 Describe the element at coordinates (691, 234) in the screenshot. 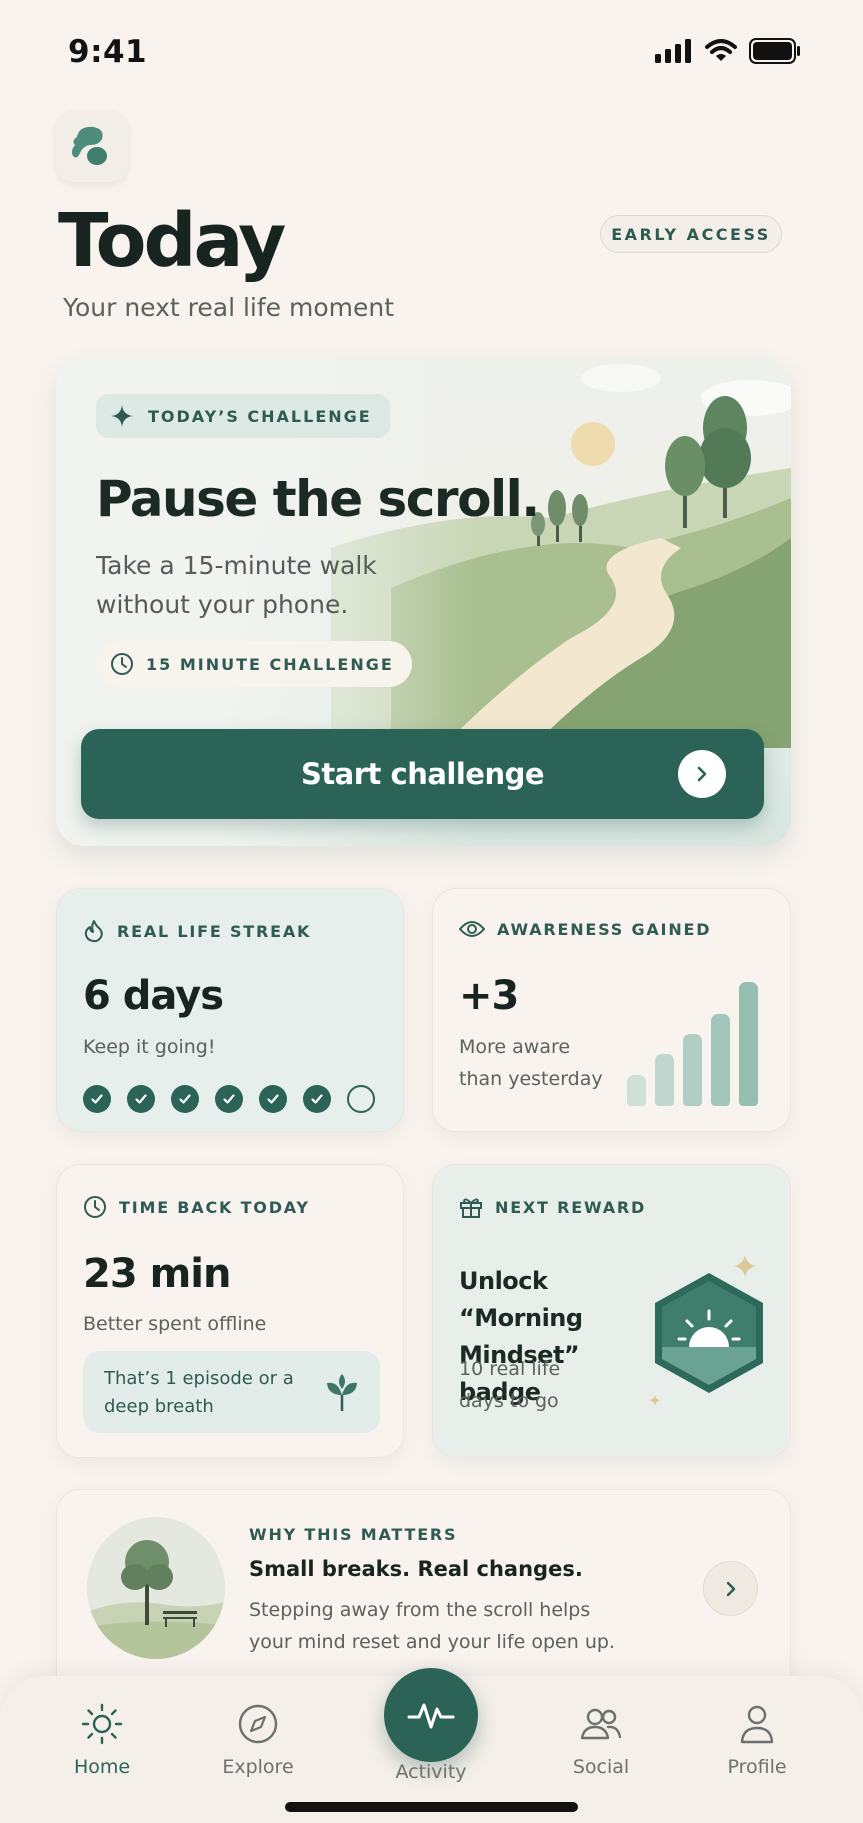

I see `early-access-badge: EARLY ACCESS` at that location.